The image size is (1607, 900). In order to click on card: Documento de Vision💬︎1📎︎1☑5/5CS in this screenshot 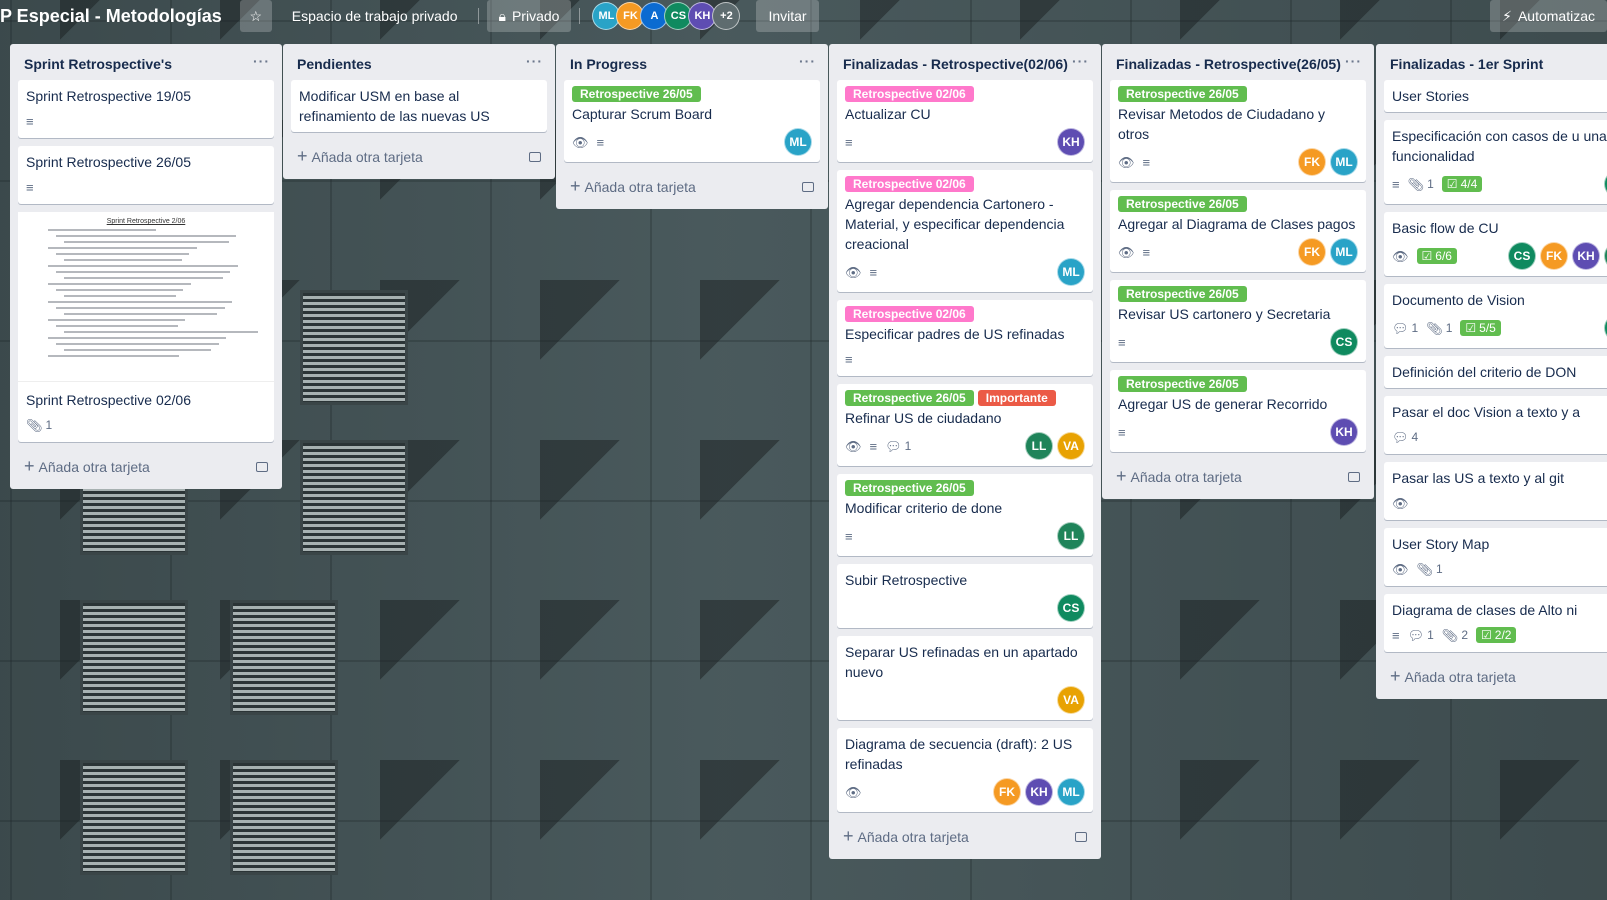, I will do `click(1495, 316)`.